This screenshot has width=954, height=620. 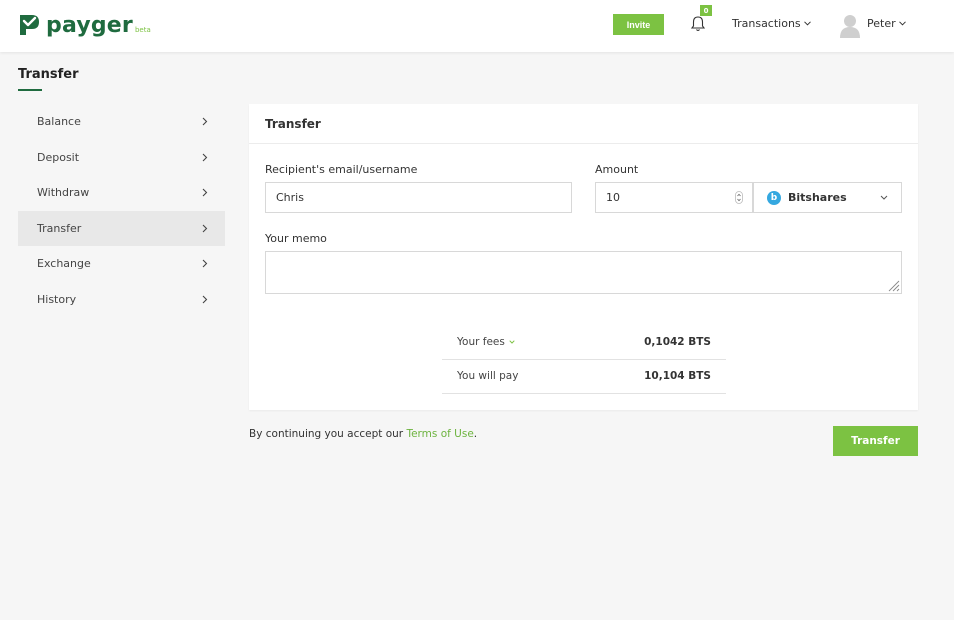 What do you see at coordinates (121, 122) in the screenshot?
I see `sidebar-item-balance: Balance` at bounding box center [121, 122].